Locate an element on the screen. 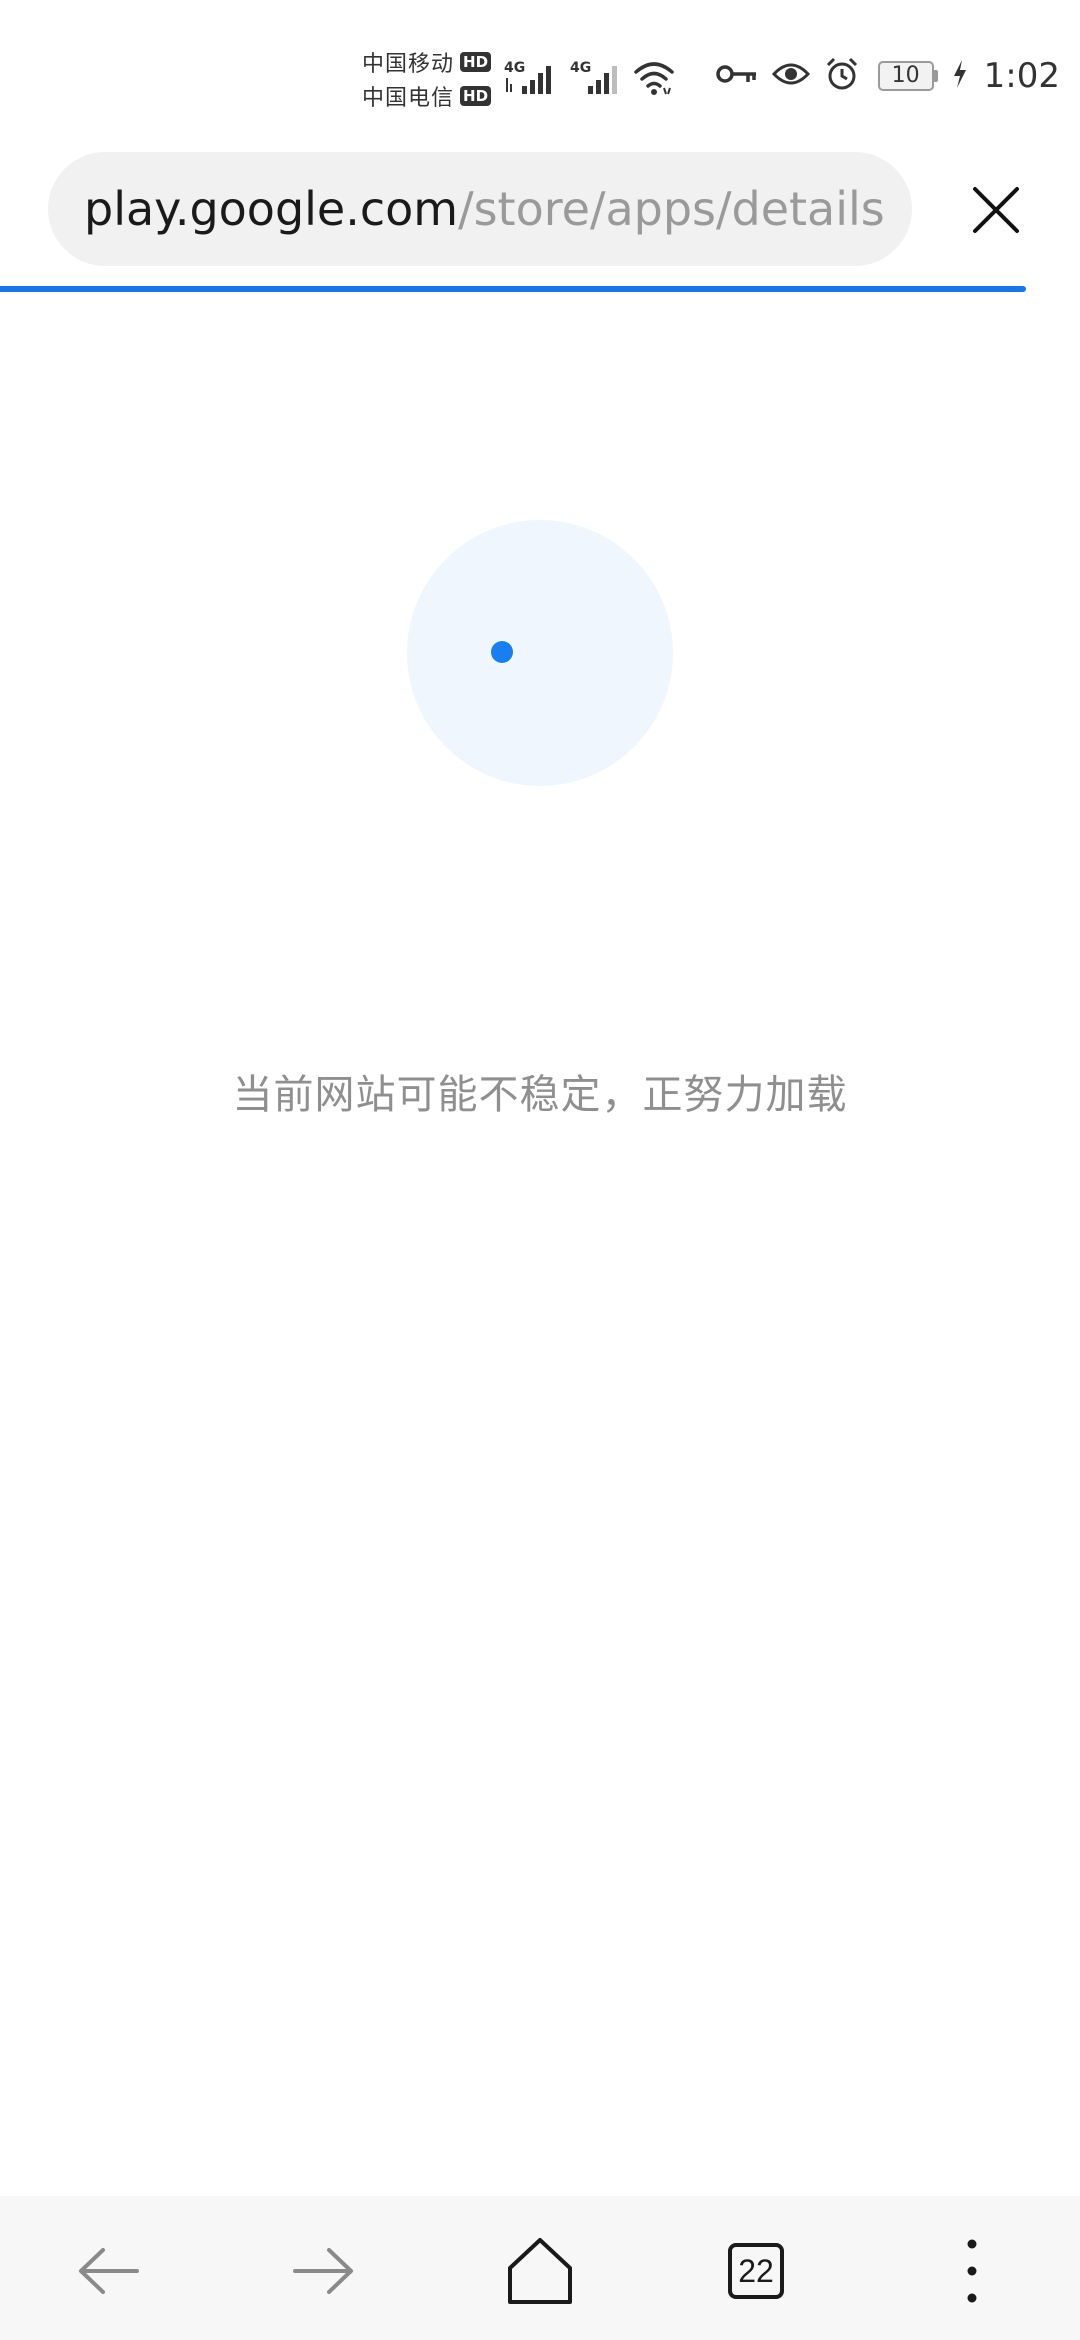 The image size is (1080, 2340). more-menu-button is located at coordinates (972, 2271).